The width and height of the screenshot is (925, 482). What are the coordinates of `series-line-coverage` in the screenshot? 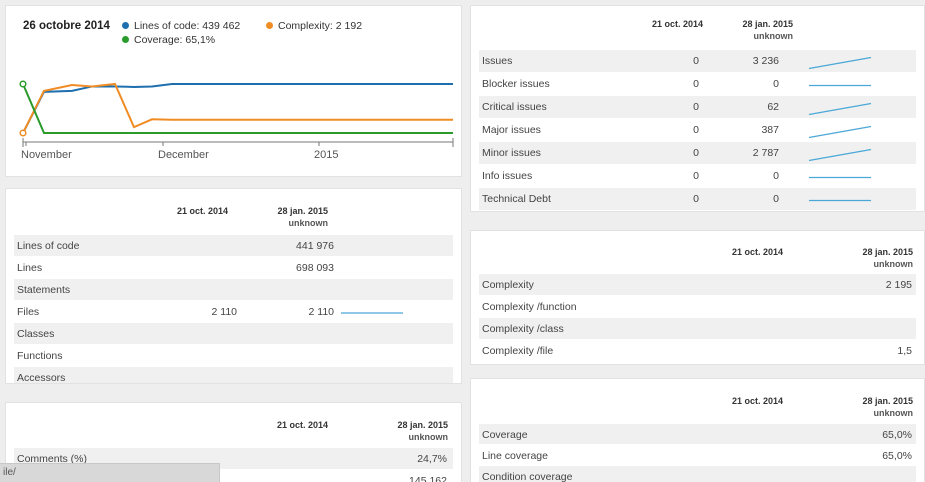 It's located at (237, 108).